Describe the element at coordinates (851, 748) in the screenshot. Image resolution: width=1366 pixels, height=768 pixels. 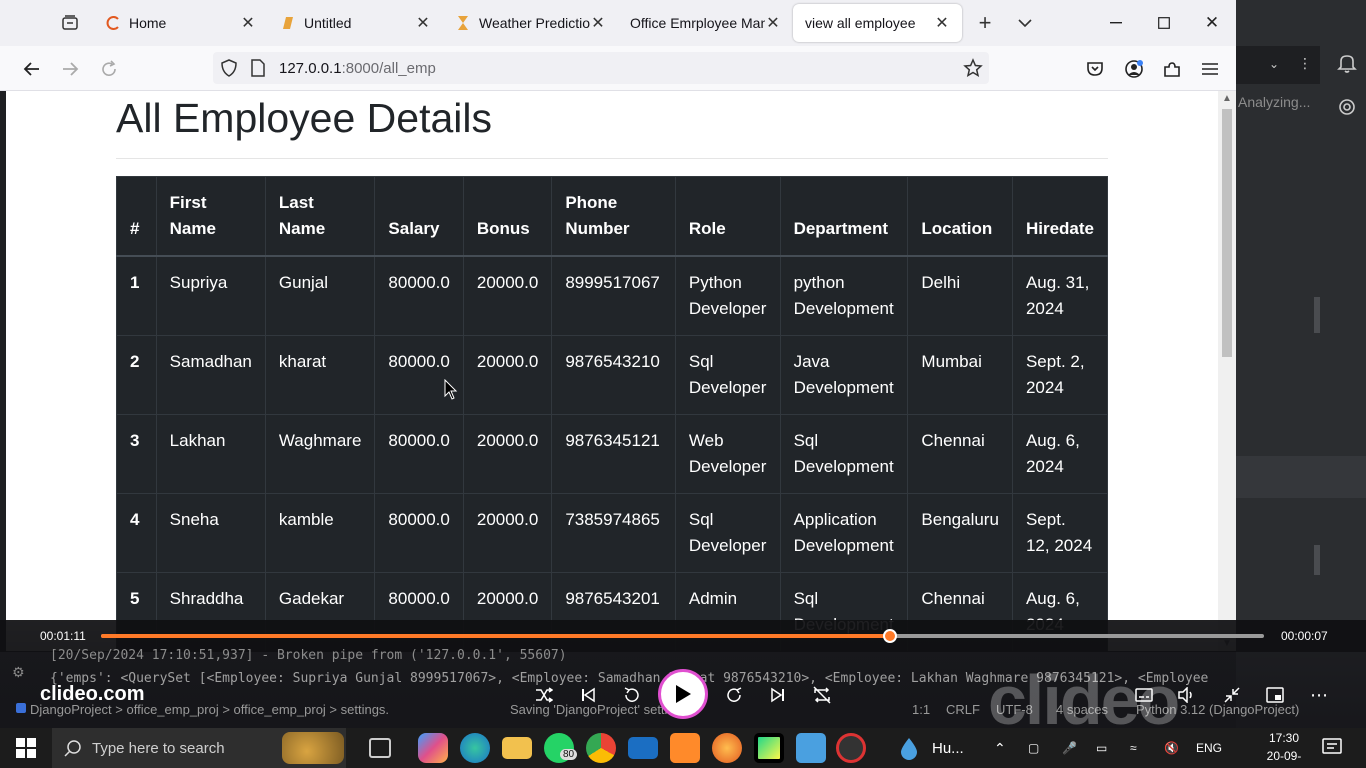
I see `obs-icon` at that location.